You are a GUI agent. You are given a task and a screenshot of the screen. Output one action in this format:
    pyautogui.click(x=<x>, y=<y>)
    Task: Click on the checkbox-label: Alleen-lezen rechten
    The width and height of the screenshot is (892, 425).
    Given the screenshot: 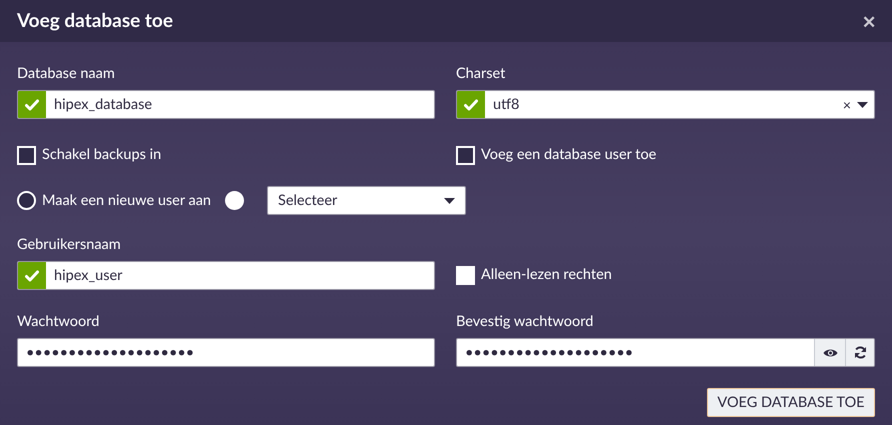 What is the action you would take?
    pyautogui.click(x=546, y=275)
    